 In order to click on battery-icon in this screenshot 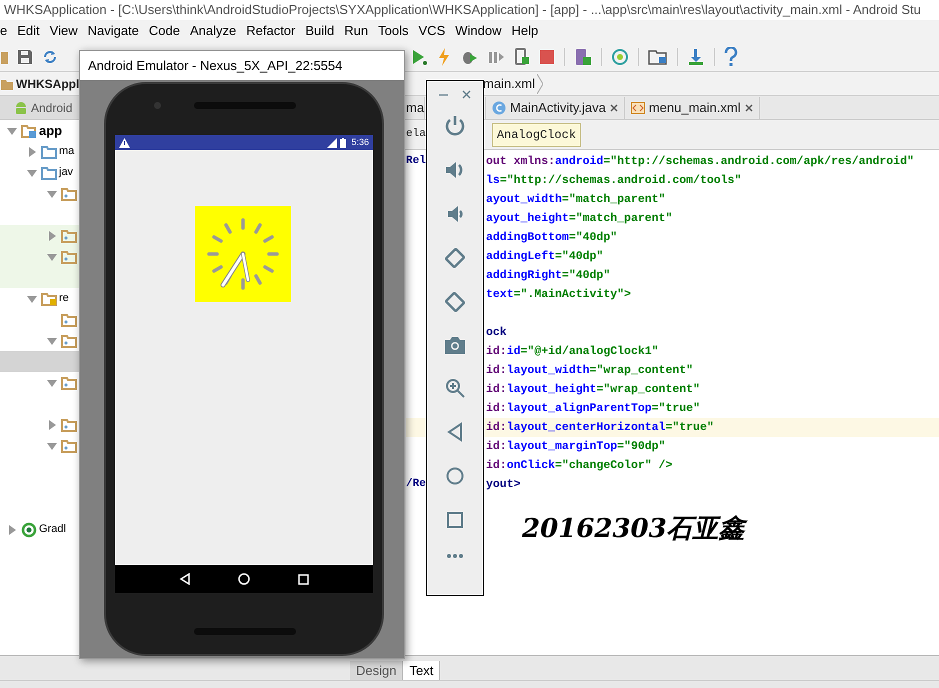, I will do `click(343, 143)`.